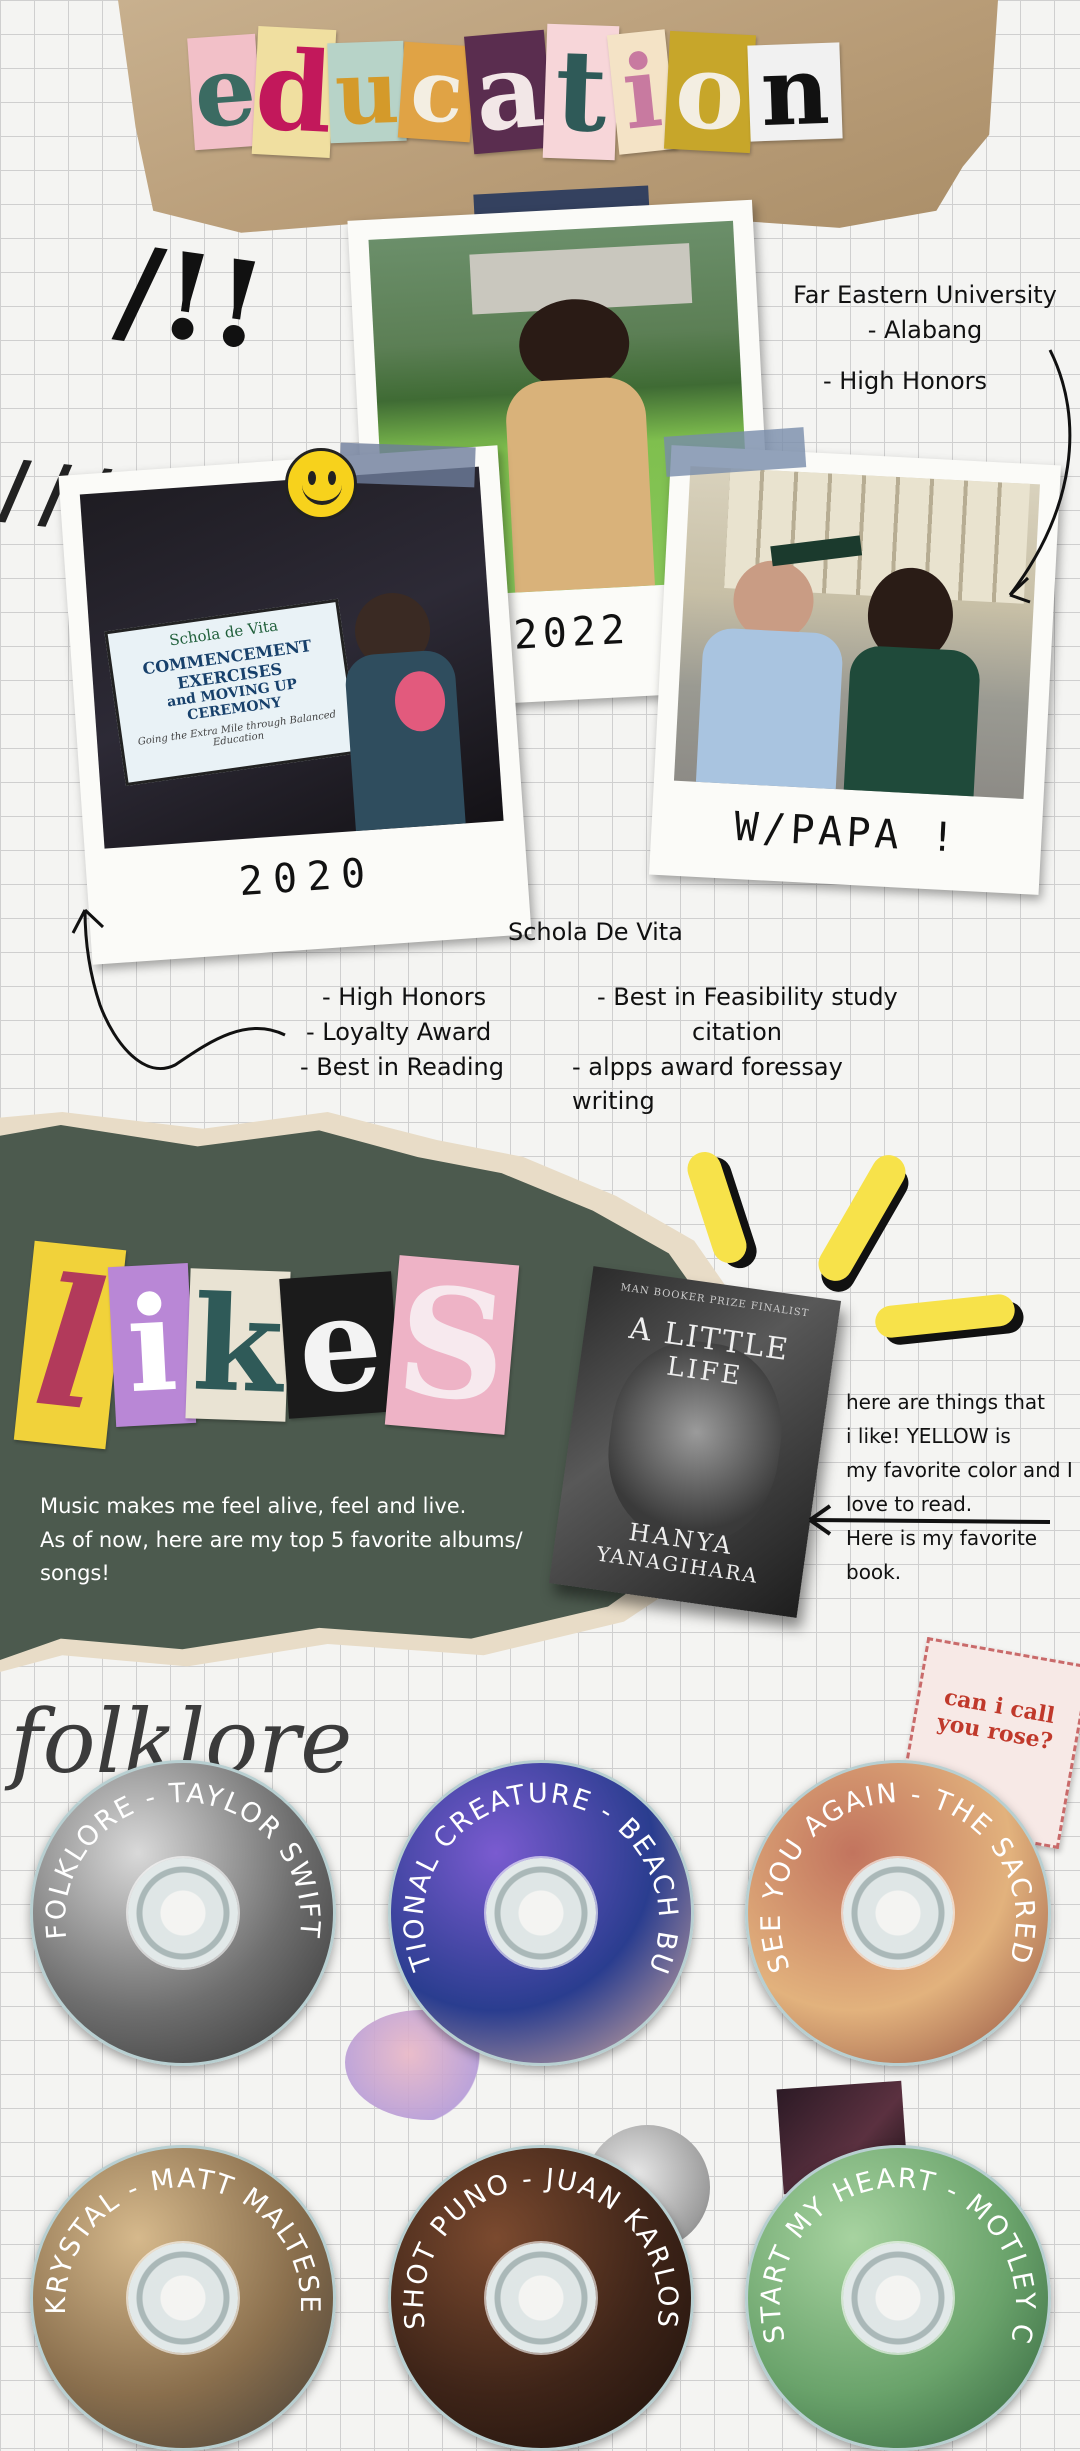 This screenshot has width=1080, height=2451. What do you see at coordinates (437, 91) in the screenshot?
I see `title-letter: c` at bounding box center [437, 91].